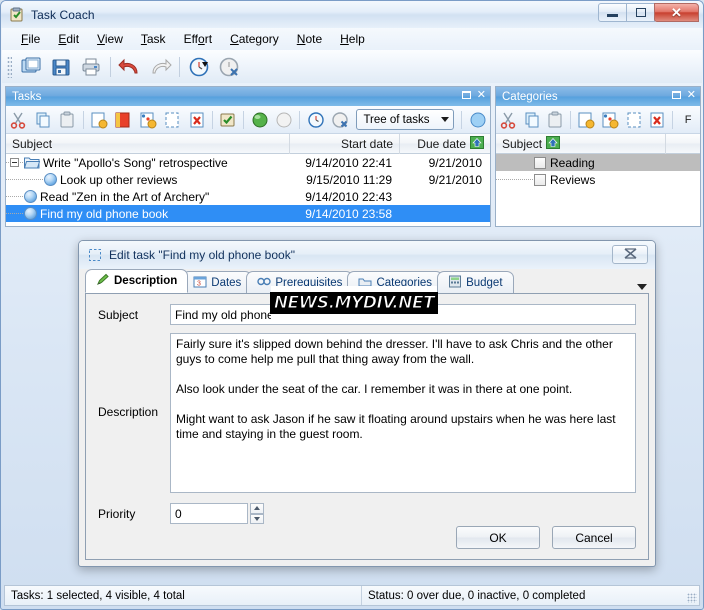 This screenshot has height=610, width=704. Describe the element at coordinates (160, 67) in the screenshot. I see `redo-icon` at that location.